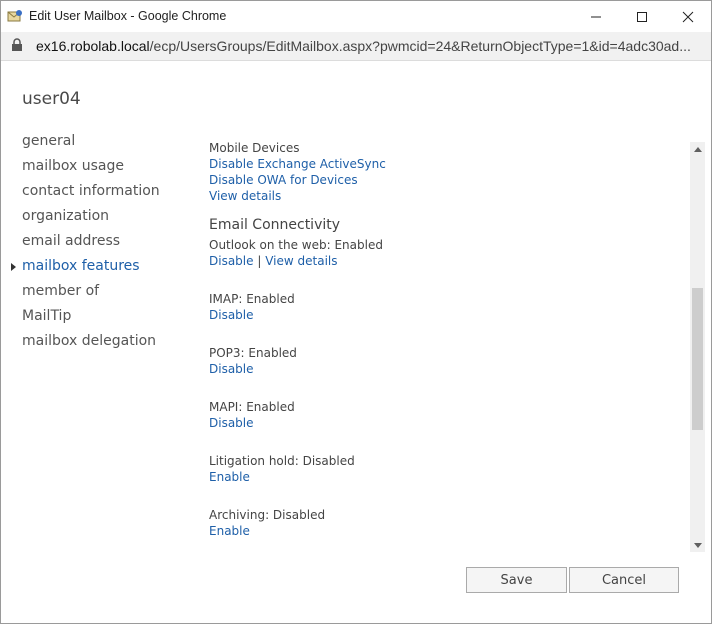  I want to click on pop3-status: POP3: Enabled, so click(253, 353).